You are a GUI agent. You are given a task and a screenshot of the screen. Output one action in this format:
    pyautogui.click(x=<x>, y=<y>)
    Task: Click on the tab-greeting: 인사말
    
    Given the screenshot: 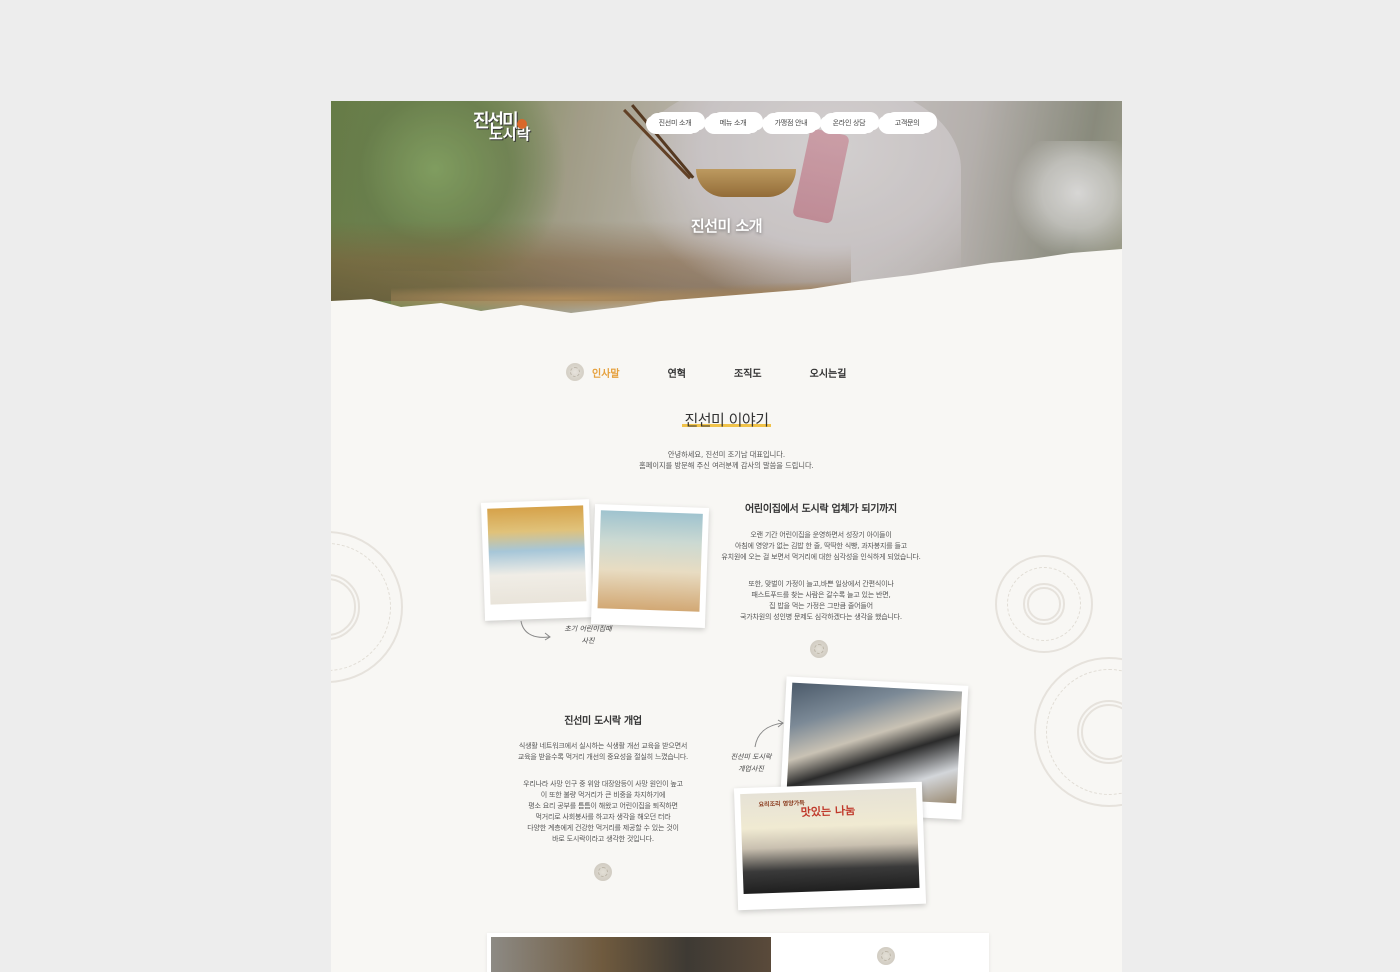 What is the action you would take?
    pyautogui.click(x=593, y=372)
    